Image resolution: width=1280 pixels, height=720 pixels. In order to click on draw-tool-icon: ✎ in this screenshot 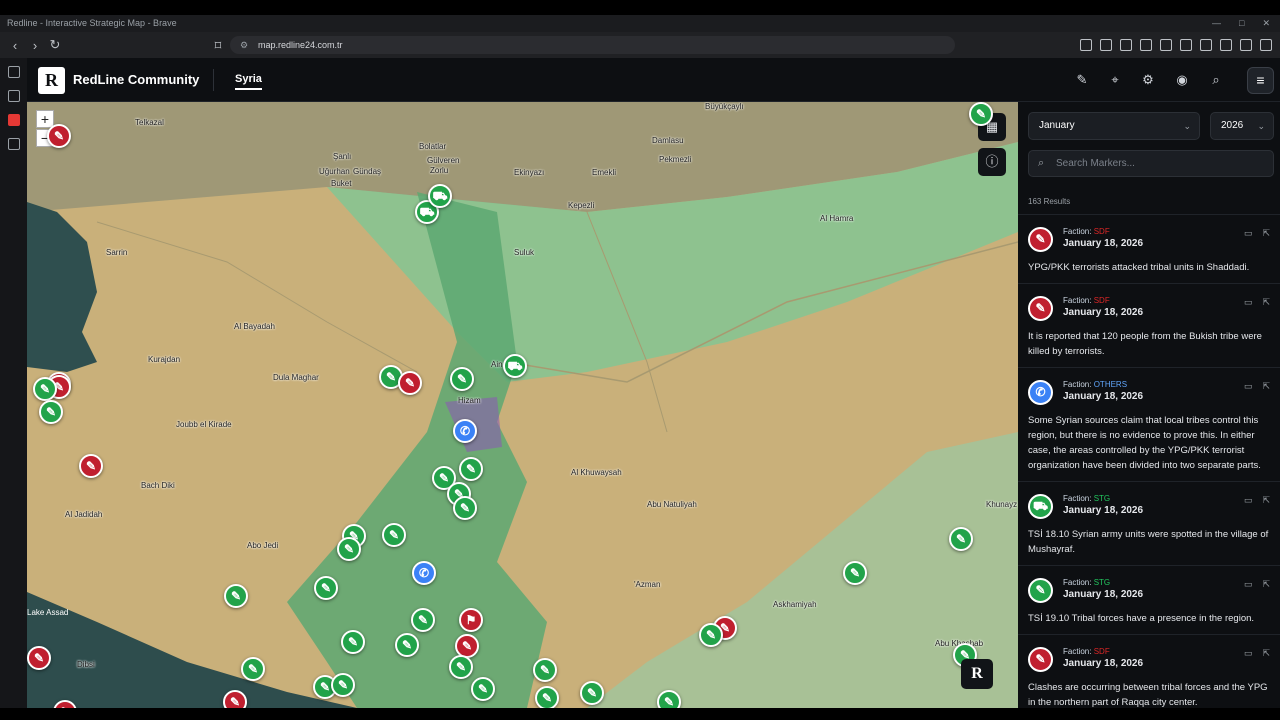, I will do `click(1082, 80)`.